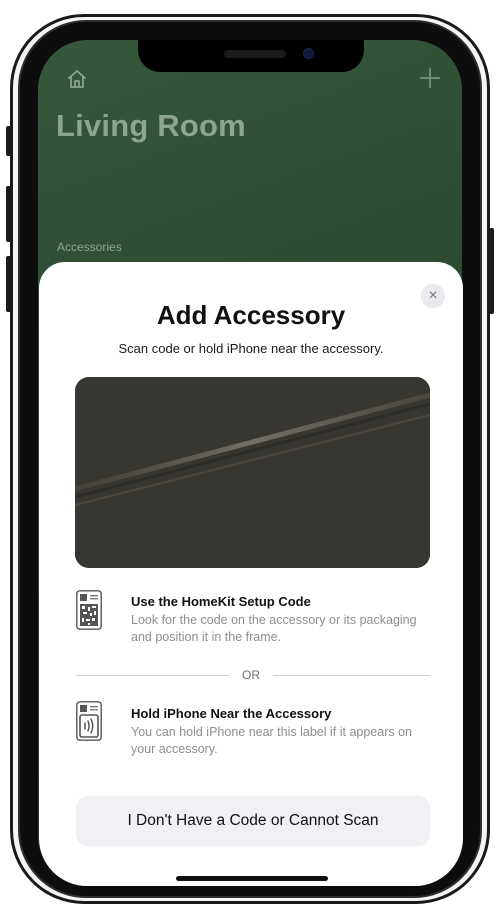 The image size is (500, 914). I want to click on camera-feed-image, so click(252, 472).